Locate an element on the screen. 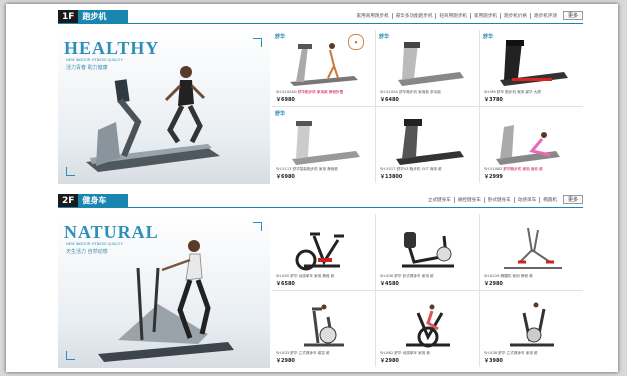  product-card: SH-850 舒华 动感单车 家用 静音 款 ￥6580 is located at coordinates (323, 252).